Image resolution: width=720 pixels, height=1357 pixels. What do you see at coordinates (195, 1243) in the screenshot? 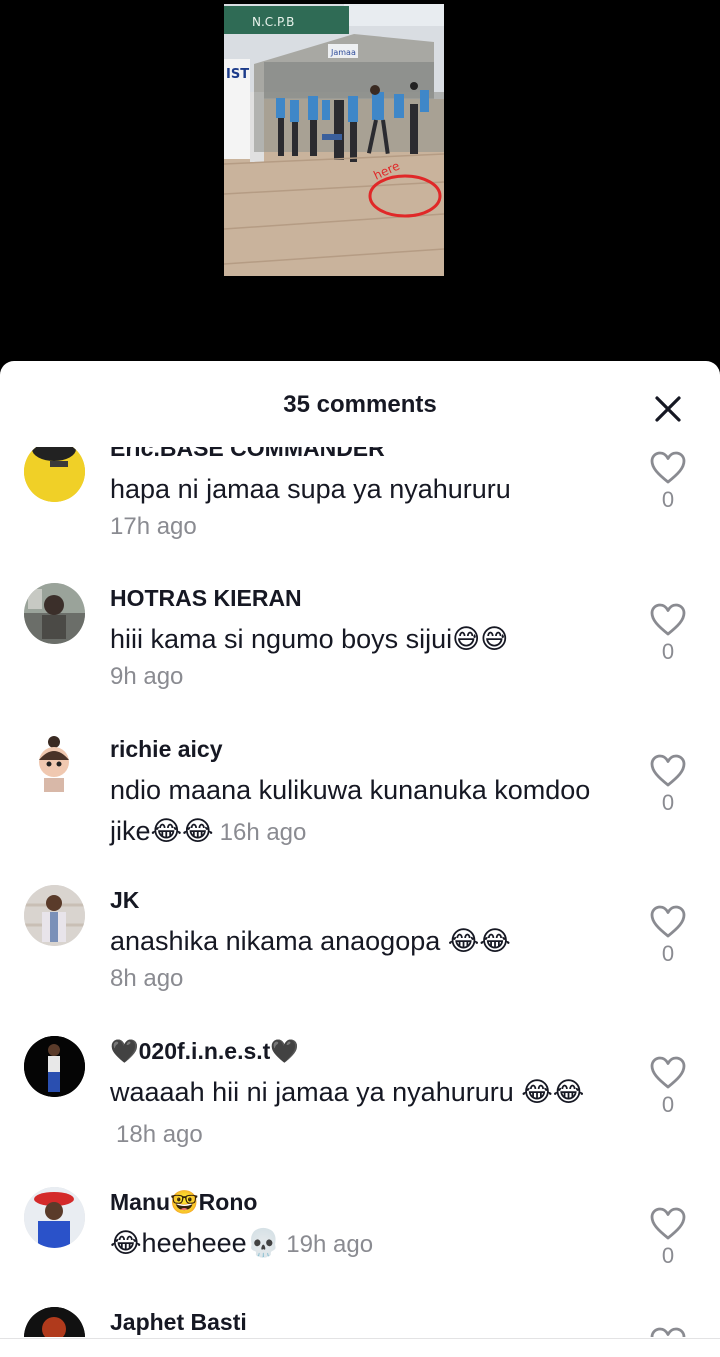
I see `comment-text-body: 😂heeheee💀` at bounding box center [195, 1243].